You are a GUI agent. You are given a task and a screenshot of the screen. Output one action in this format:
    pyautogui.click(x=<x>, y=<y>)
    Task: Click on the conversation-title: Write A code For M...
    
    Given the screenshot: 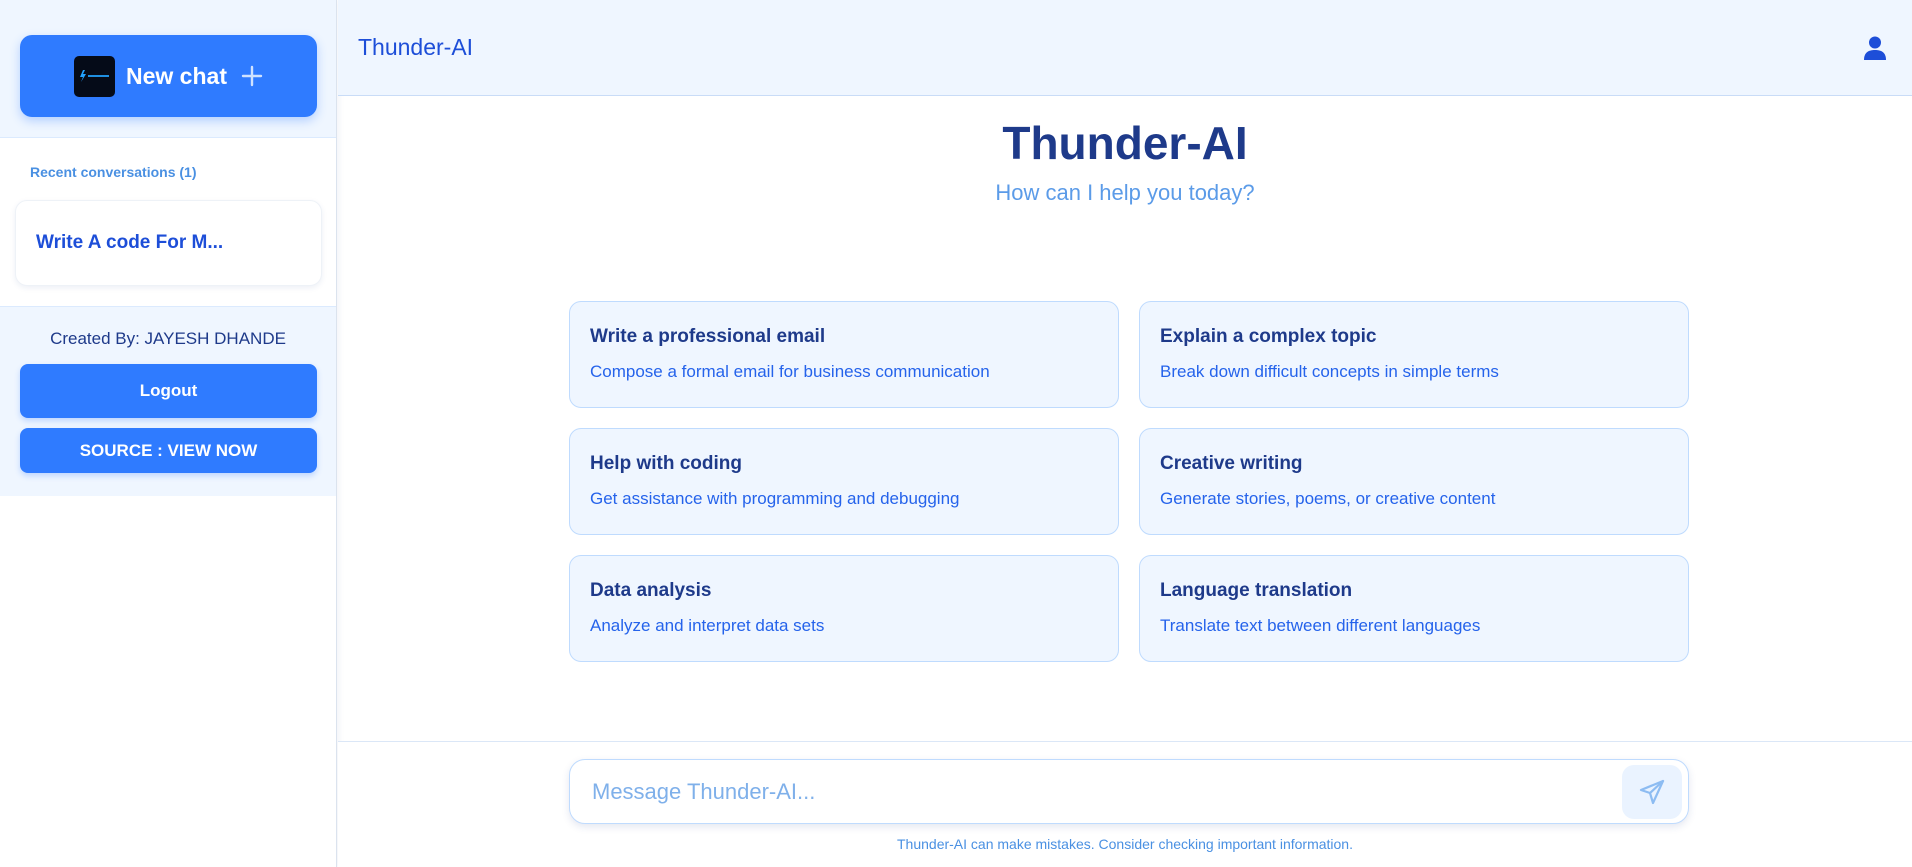 What is the action you would take?
    pyautogui.click(x=130, y=242)
    